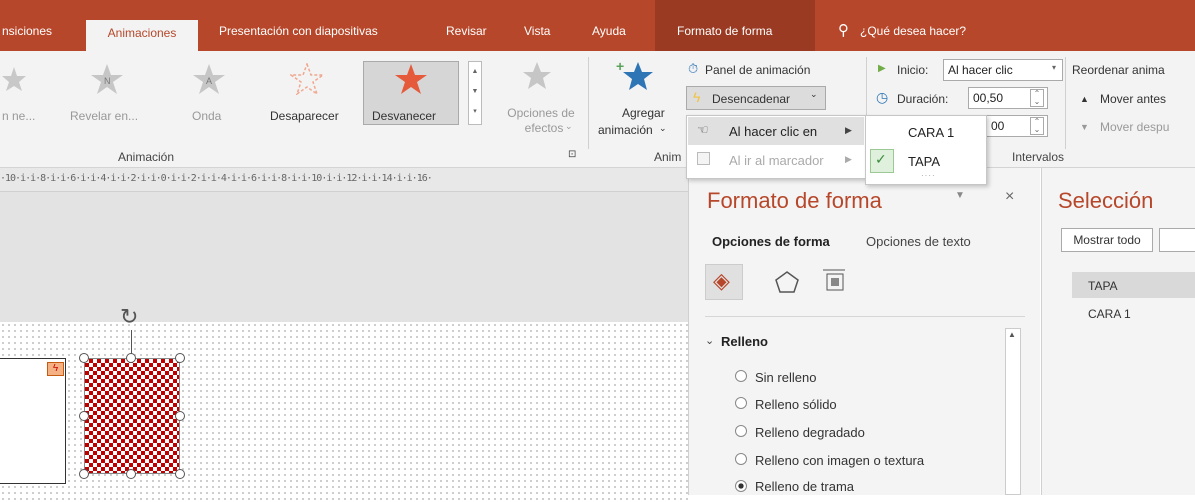 This screenshot has width=1195, height=502. What do you see at coordinates (840, 460) in the screenshot?
I see `option-label: Relleno con imagen o textura` at bounding box center [840, 460].